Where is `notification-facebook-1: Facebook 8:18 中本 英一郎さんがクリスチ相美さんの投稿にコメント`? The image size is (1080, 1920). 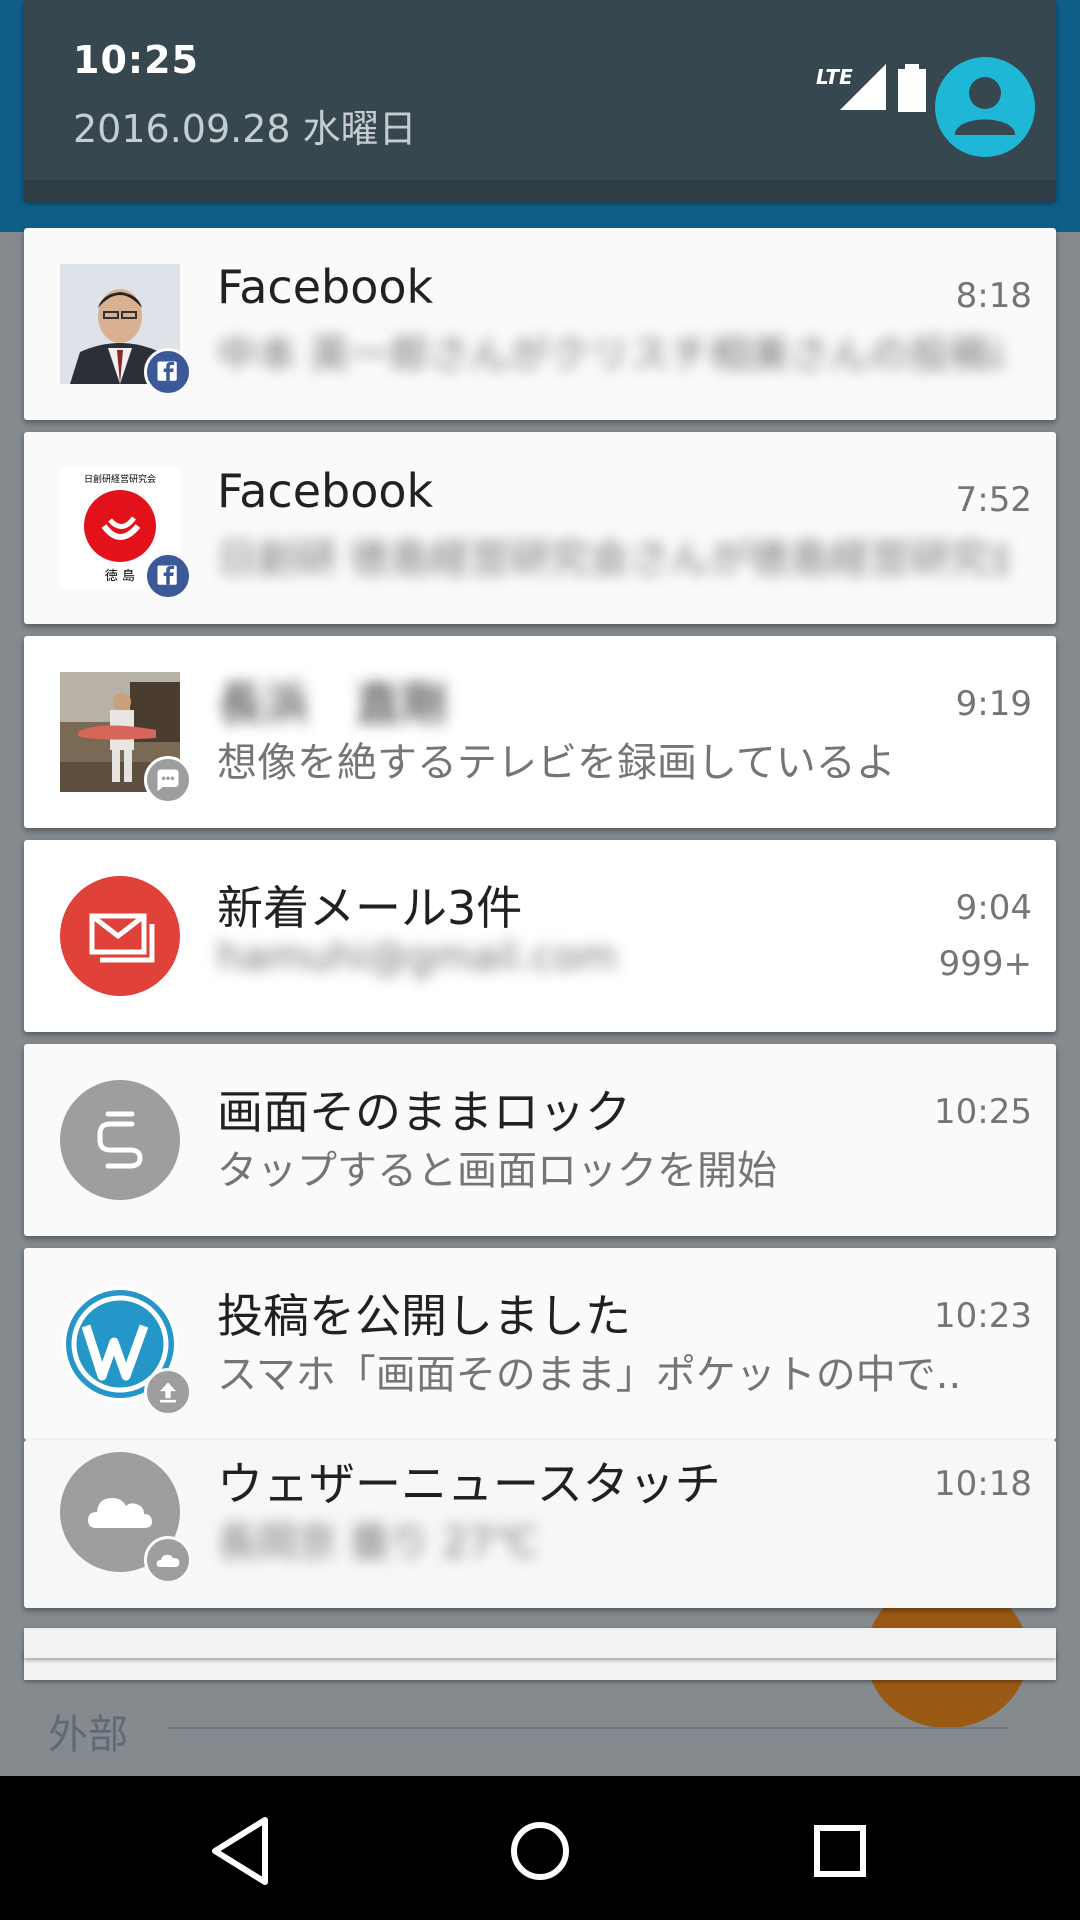 notification-facebook-1: Facebook 8:18 中本 英一郎さんがクリスチ相美さんの投稿にコメント is located at coordinates (540, 324).